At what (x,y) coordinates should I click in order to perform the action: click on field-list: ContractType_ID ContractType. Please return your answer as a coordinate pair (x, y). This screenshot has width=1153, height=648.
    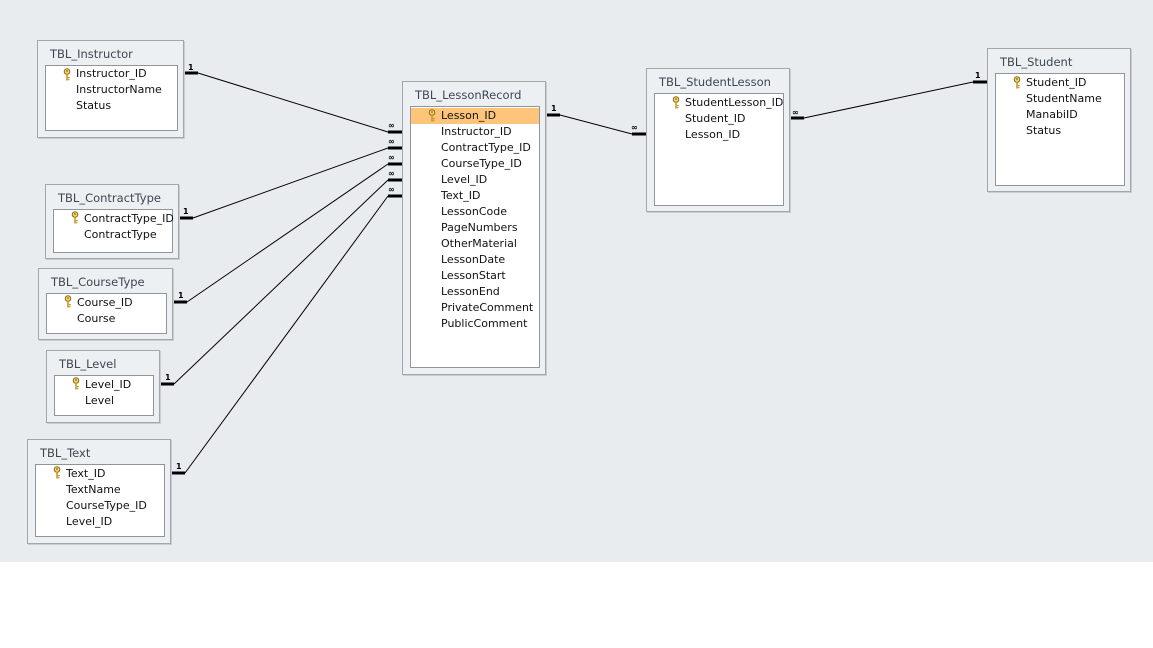
    Looking at the image, I should click on (113, 231).